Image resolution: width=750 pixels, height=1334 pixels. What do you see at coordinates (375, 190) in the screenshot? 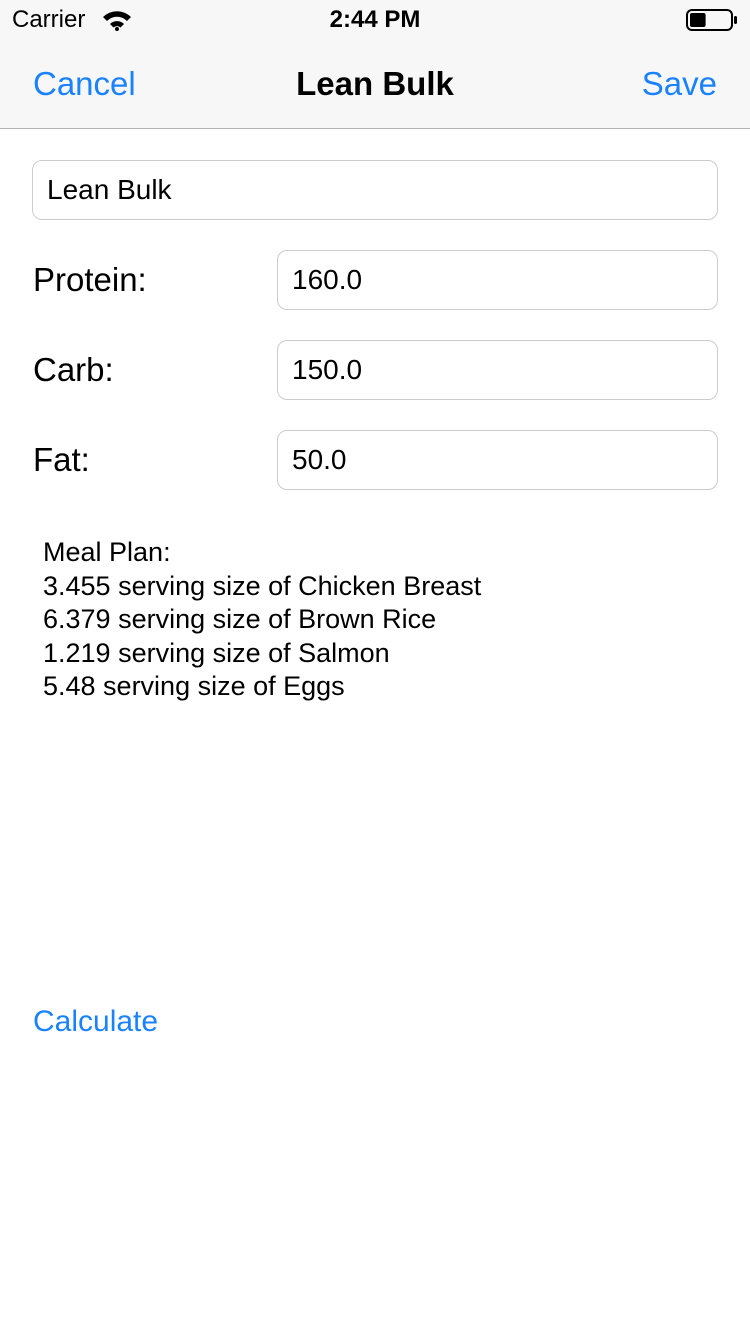
I see `plan-name-field: Lean Bulk` at bounding box center [375, 190].